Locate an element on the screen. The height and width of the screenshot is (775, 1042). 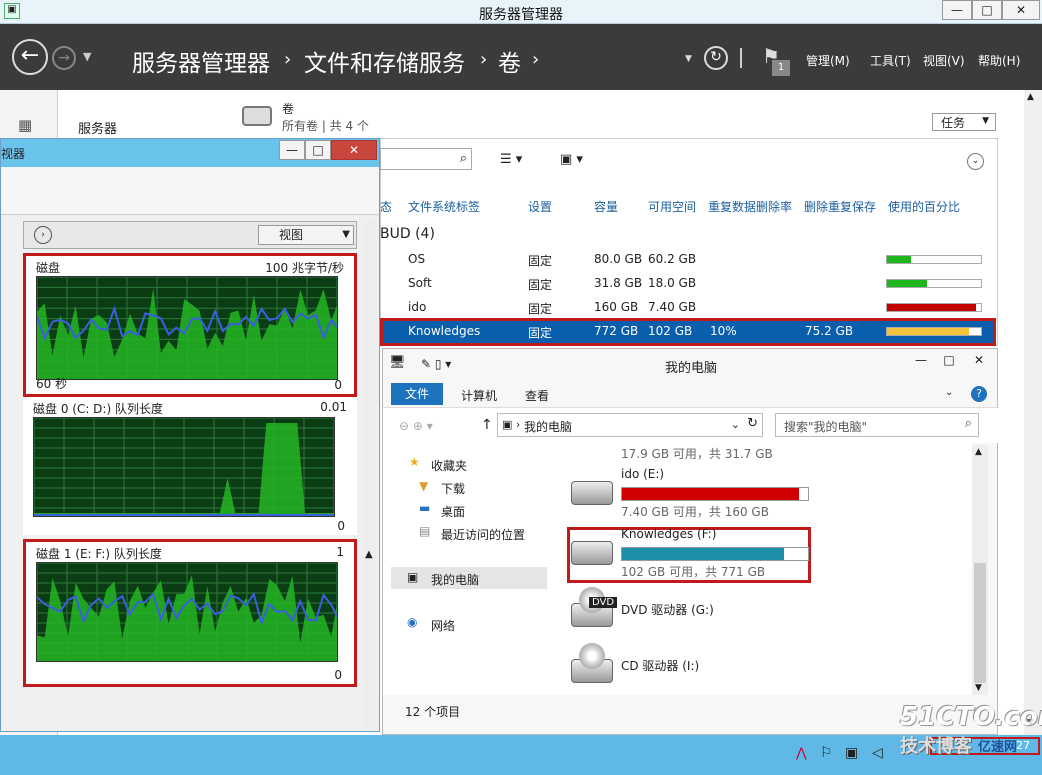
nav-desktop: 桌面 is located at coordinates (453, 511).